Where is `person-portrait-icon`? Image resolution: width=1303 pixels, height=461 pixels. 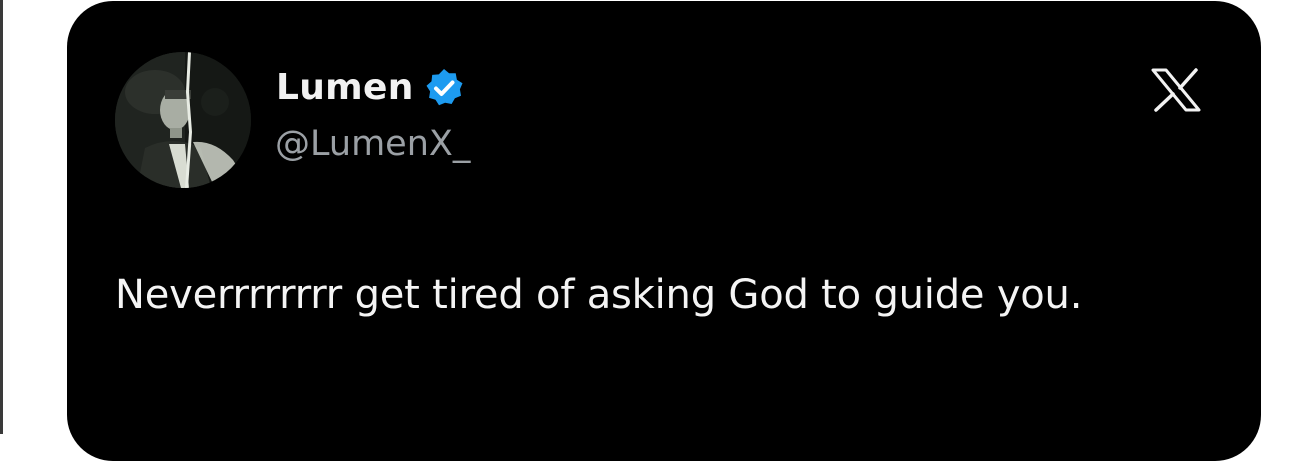
person-portrait-icon is located at coordinates (183, 120).